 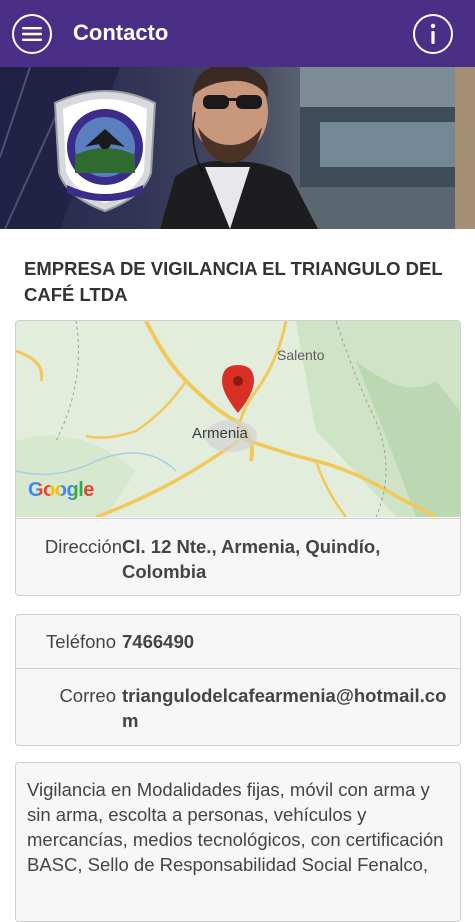 I want to click on google-logo: Google, so click(x=61, y=490).